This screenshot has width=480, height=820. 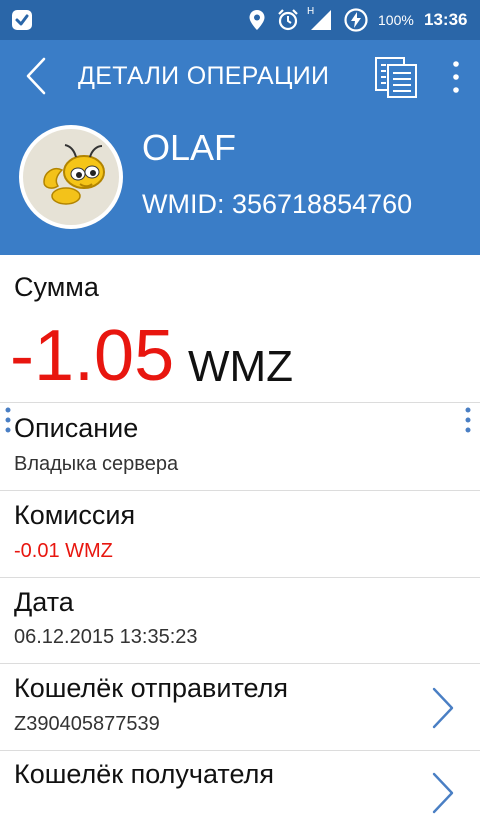 What do you see at coordinates (240, 621) in the screenshot?
I see `detail-row-date: Дата 06.12.2015 13:35:23` at bounding box center [240, 621].